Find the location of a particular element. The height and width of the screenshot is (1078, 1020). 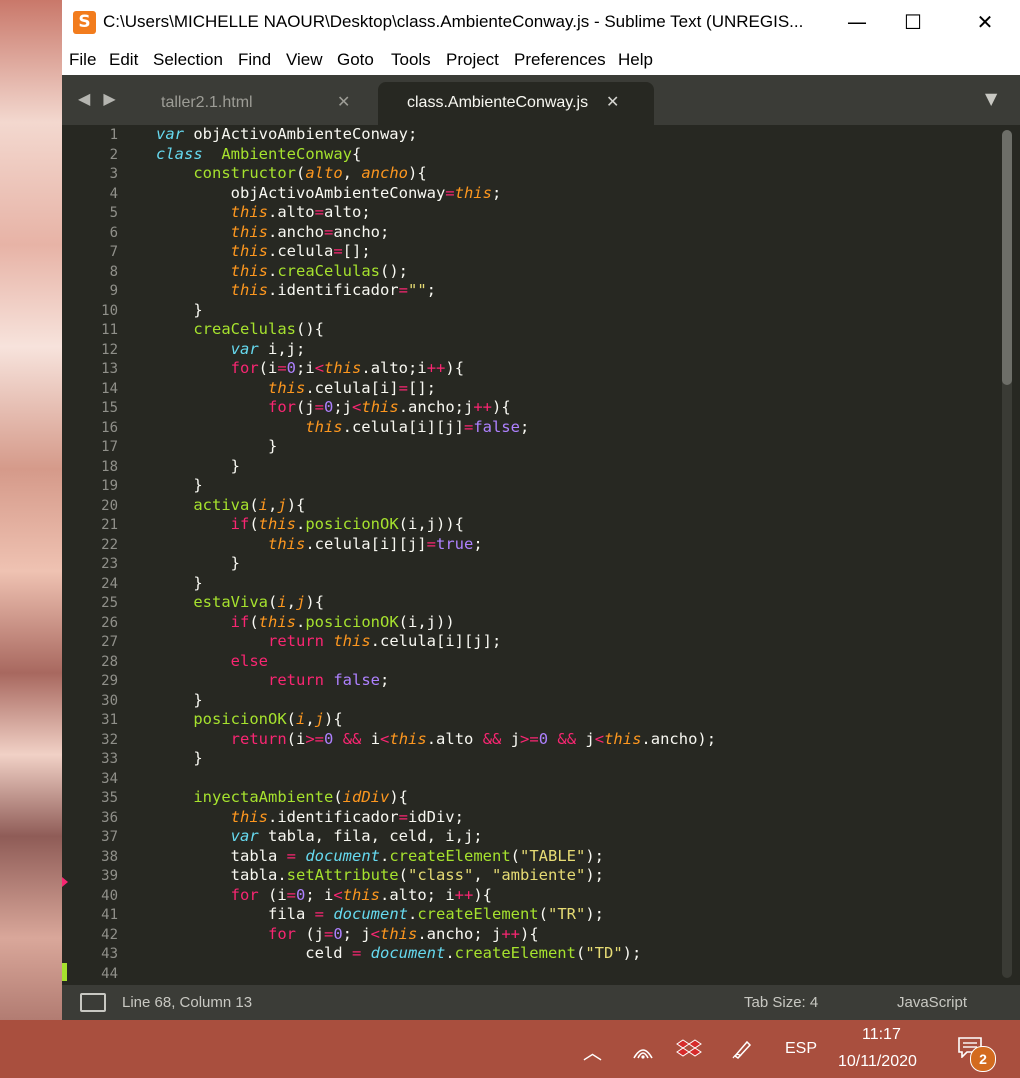

code-line: this.identificador=idDiv; is located at coordinates (347, 816).